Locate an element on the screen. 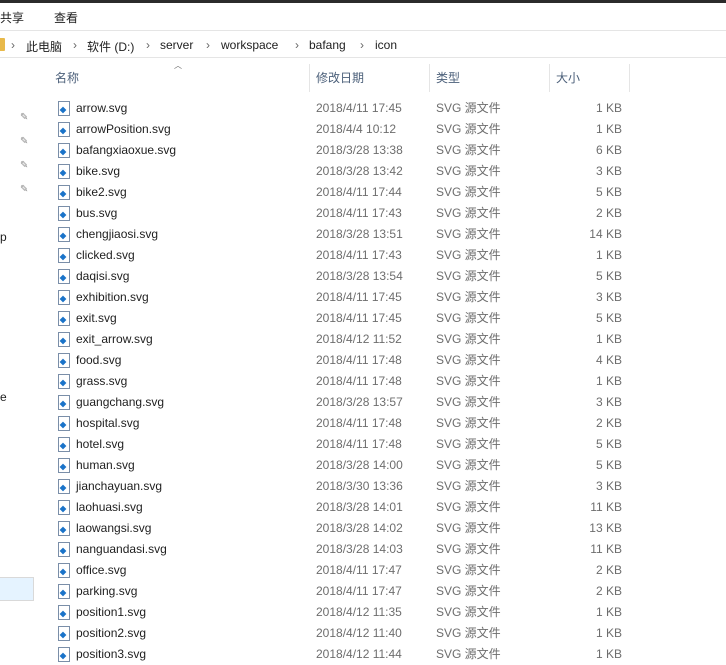 Image resolution: width=726 pixels, height=665 pixels. file-row: laowangsi.svg 2018/3/28 14:02 SVG 源文件 13 KB is located at coordinates (338, 528).